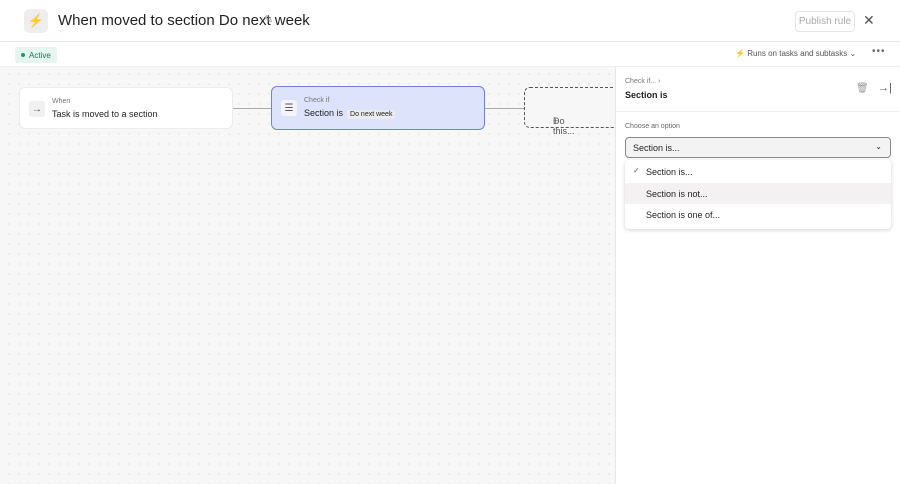  What do you see at coordinates (289, 108) in the screenshot?
I see `filter-icon: ☰` at bounding box center [289, 108].